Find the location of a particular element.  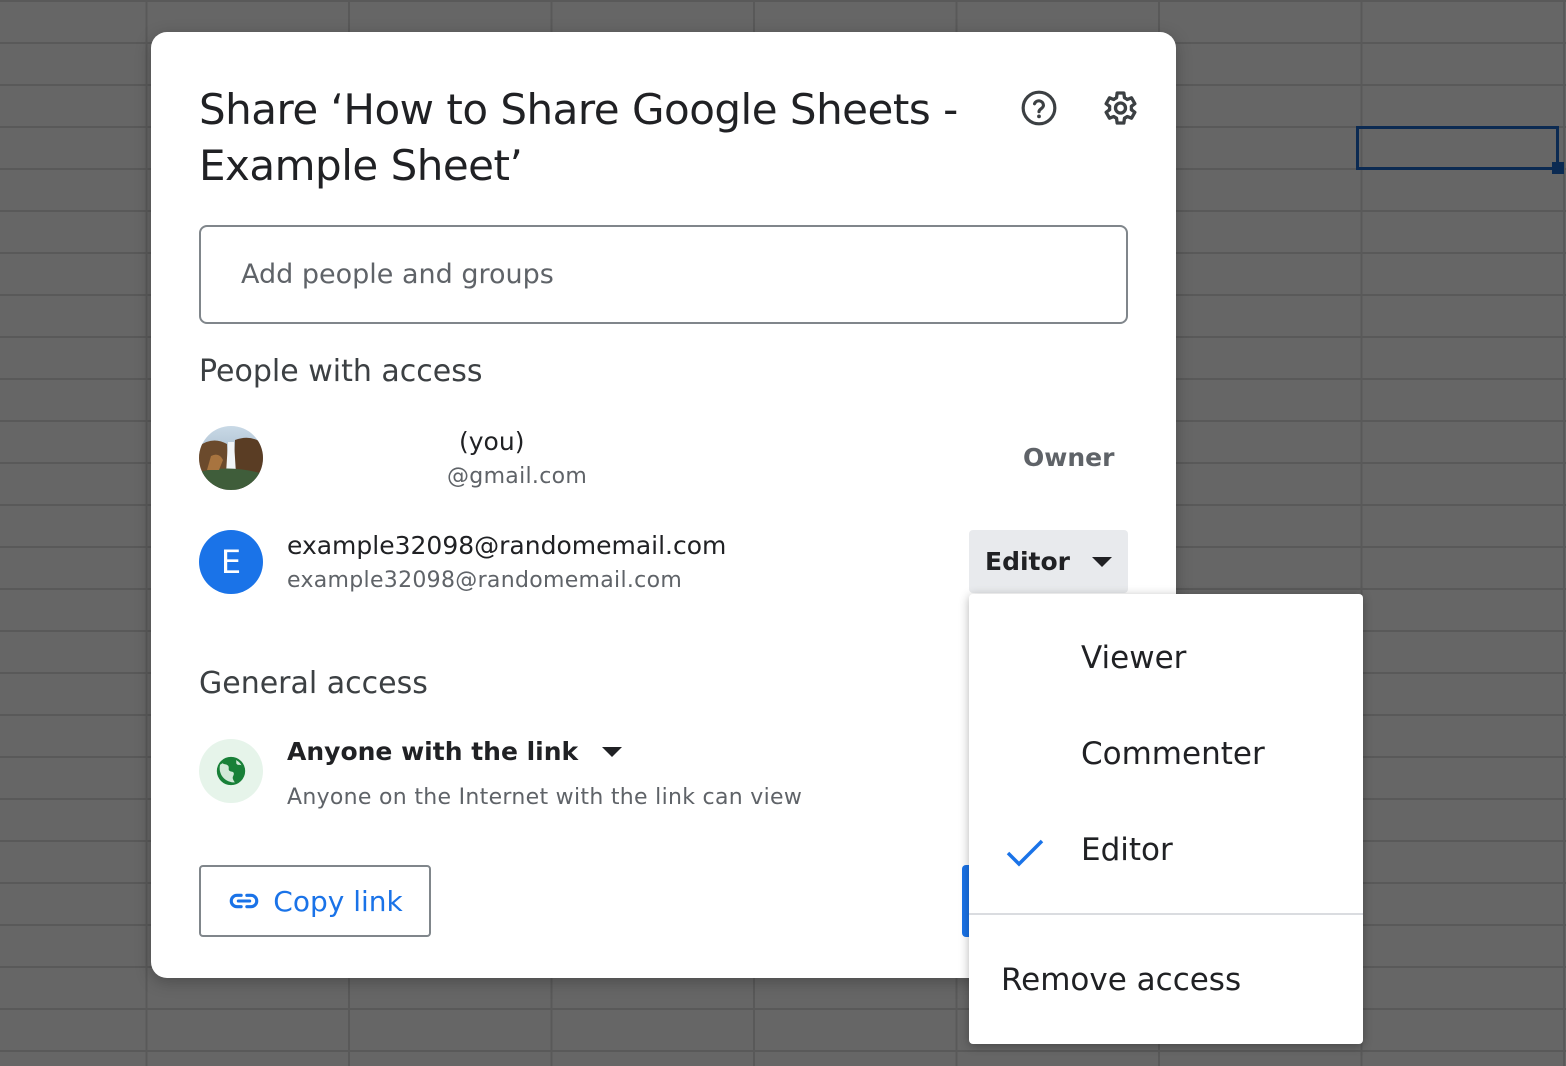

role-option-label: Viewer is located at coordinates (1134, 658).